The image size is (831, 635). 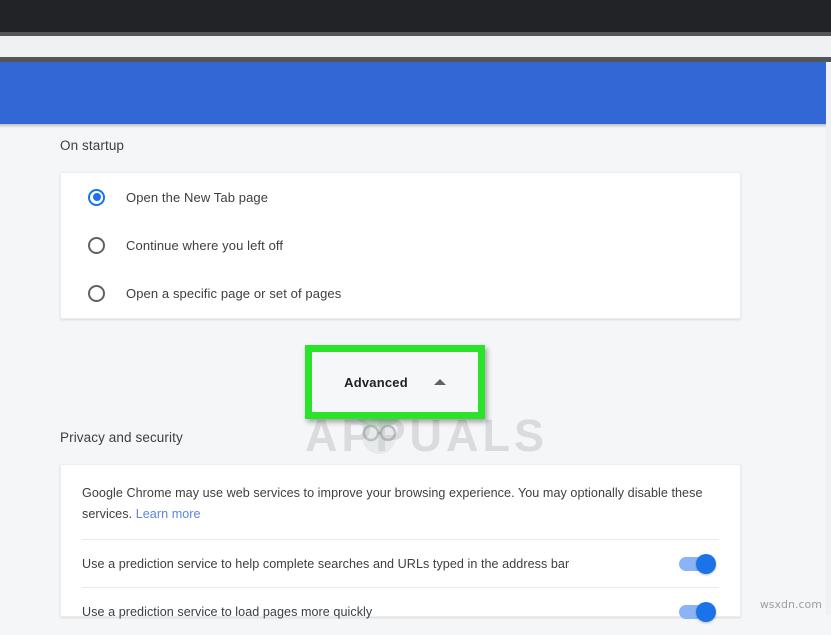 I want to click on toggle-switch-prediction-search, so click(x=697, y=563).